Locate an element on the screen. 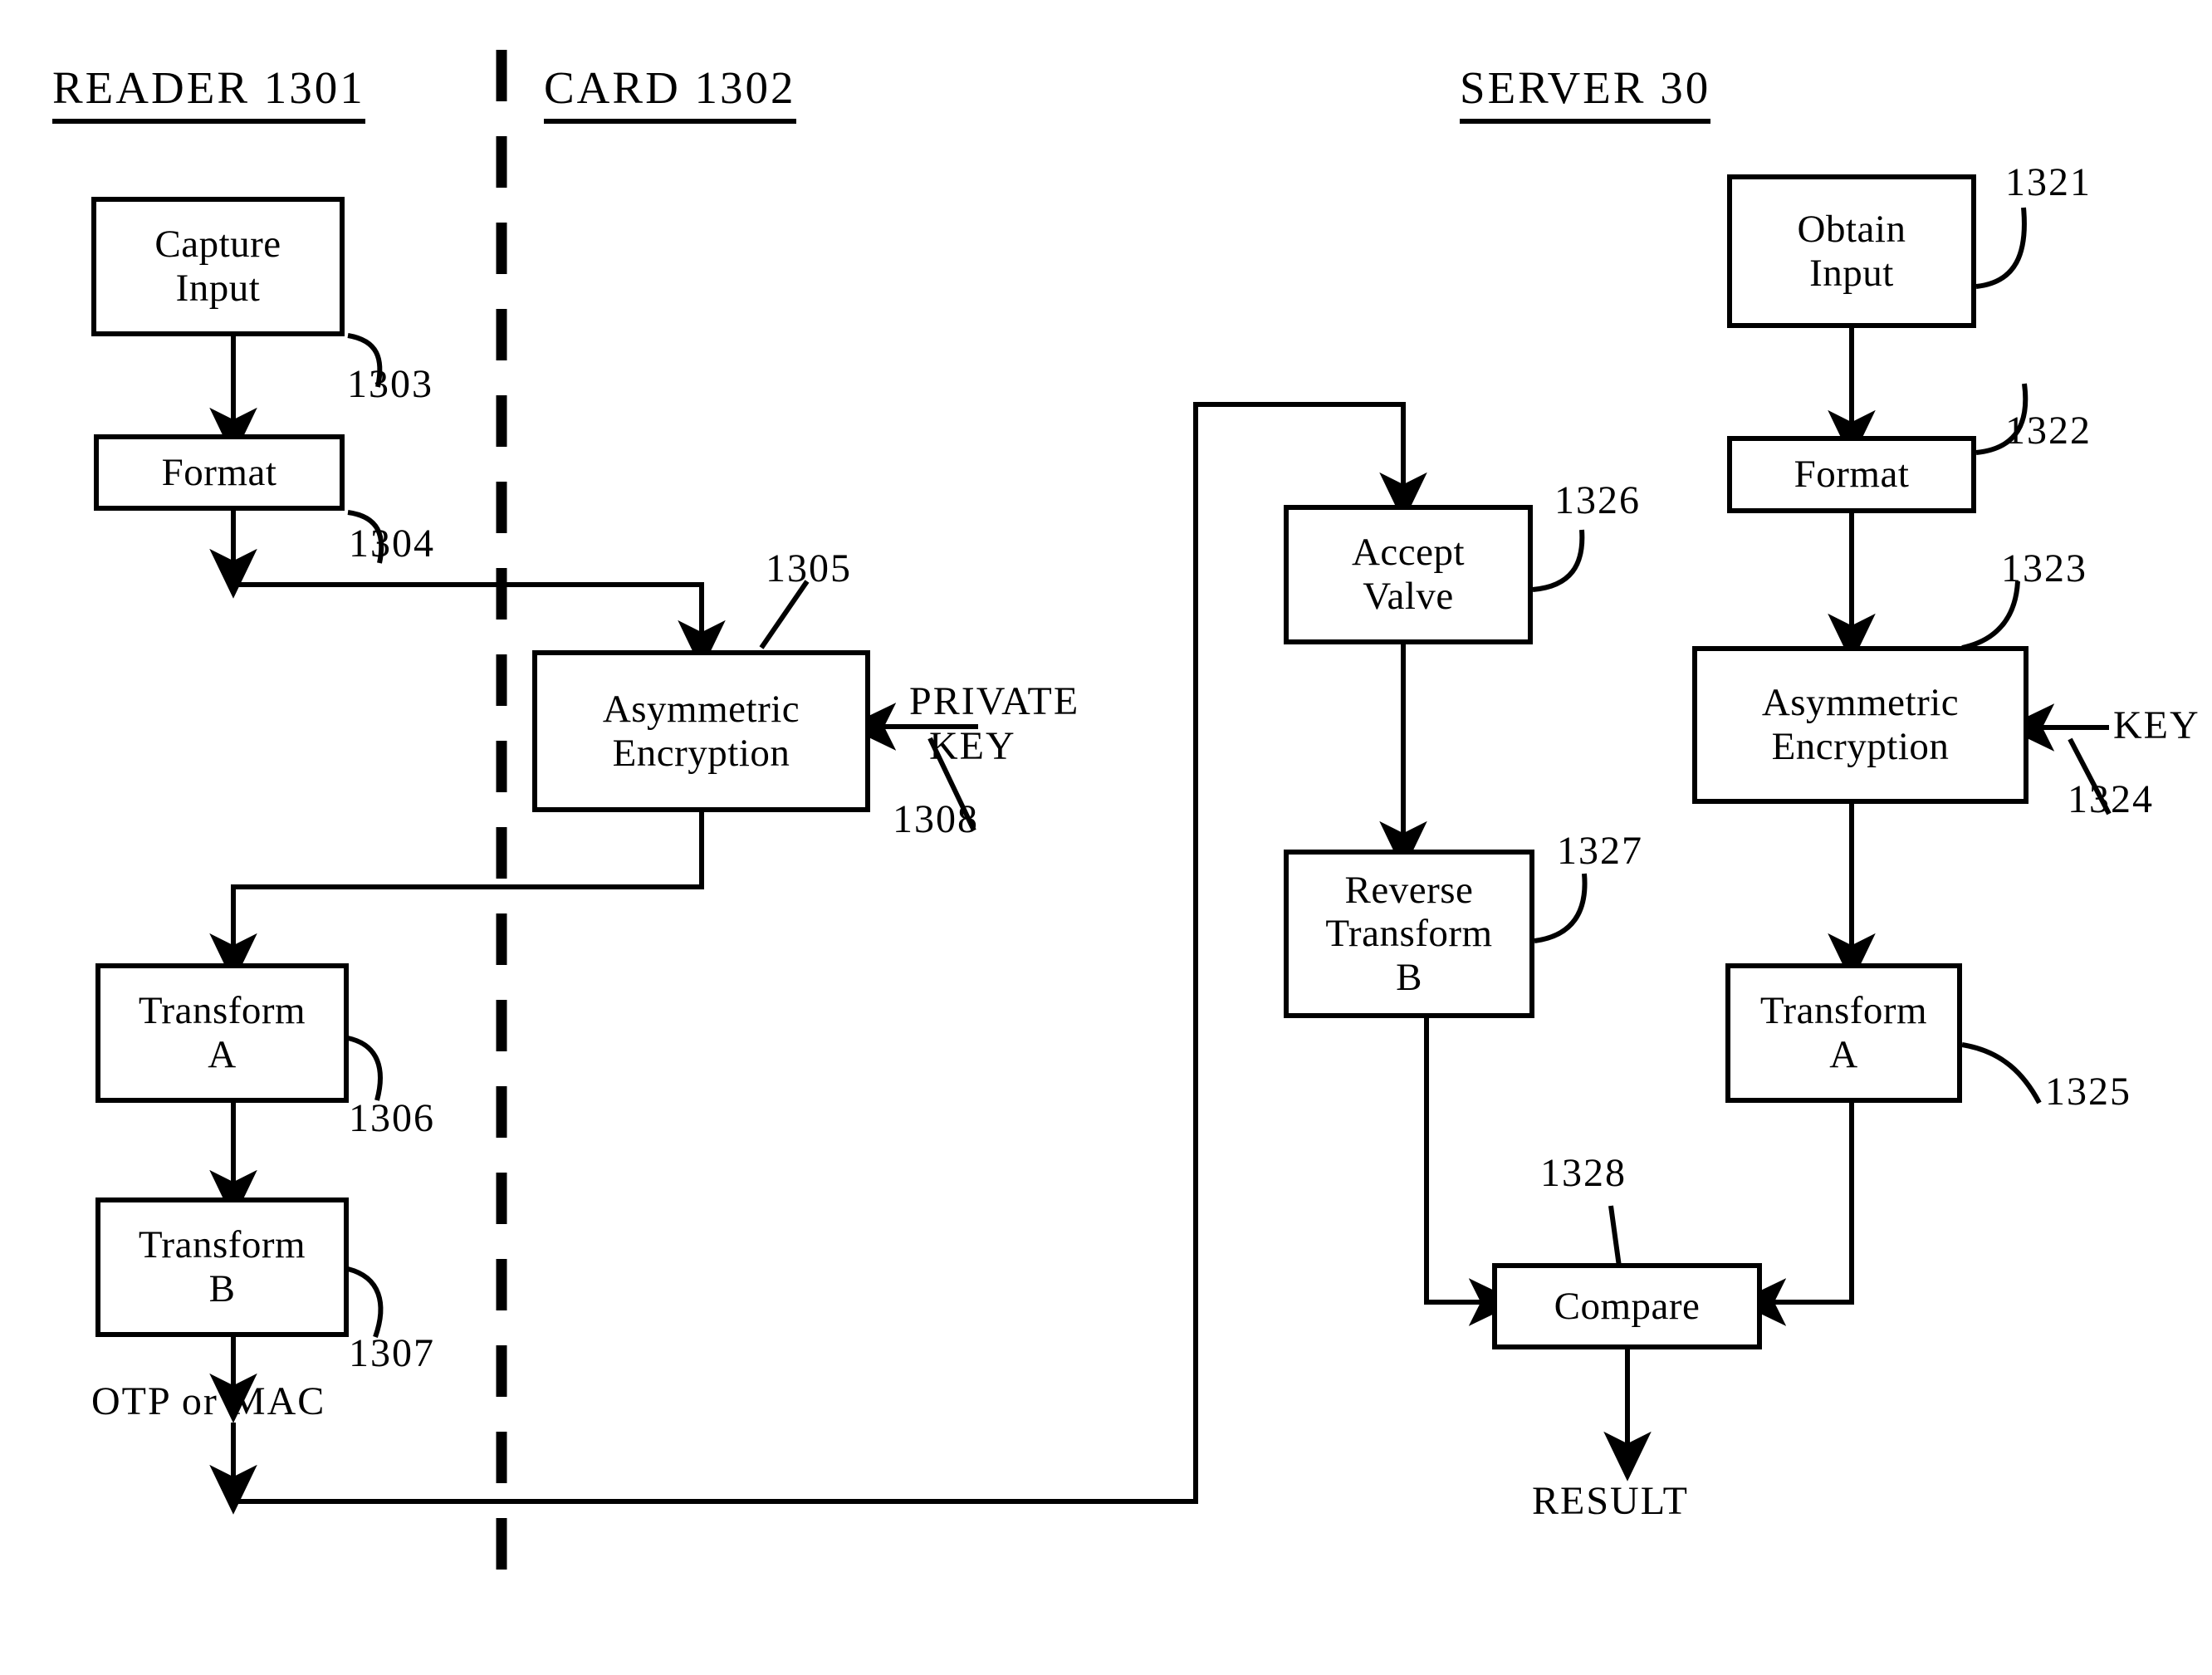  box-transform-a-reader: Transform A is located at coordinates (222, 1033).